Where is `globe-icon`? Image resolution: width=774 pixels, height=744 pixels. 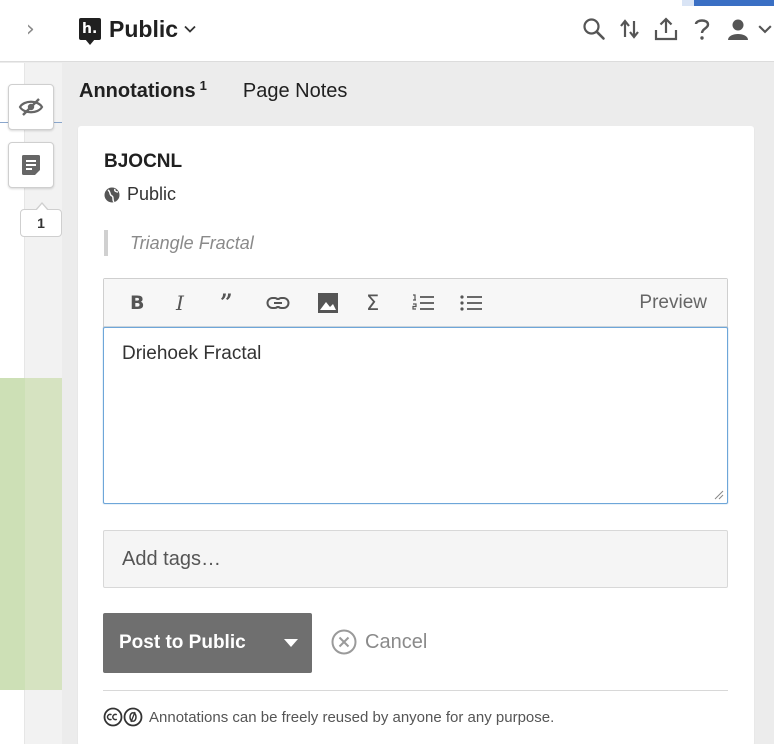 globe-icon is located at coordinates (112, 194).